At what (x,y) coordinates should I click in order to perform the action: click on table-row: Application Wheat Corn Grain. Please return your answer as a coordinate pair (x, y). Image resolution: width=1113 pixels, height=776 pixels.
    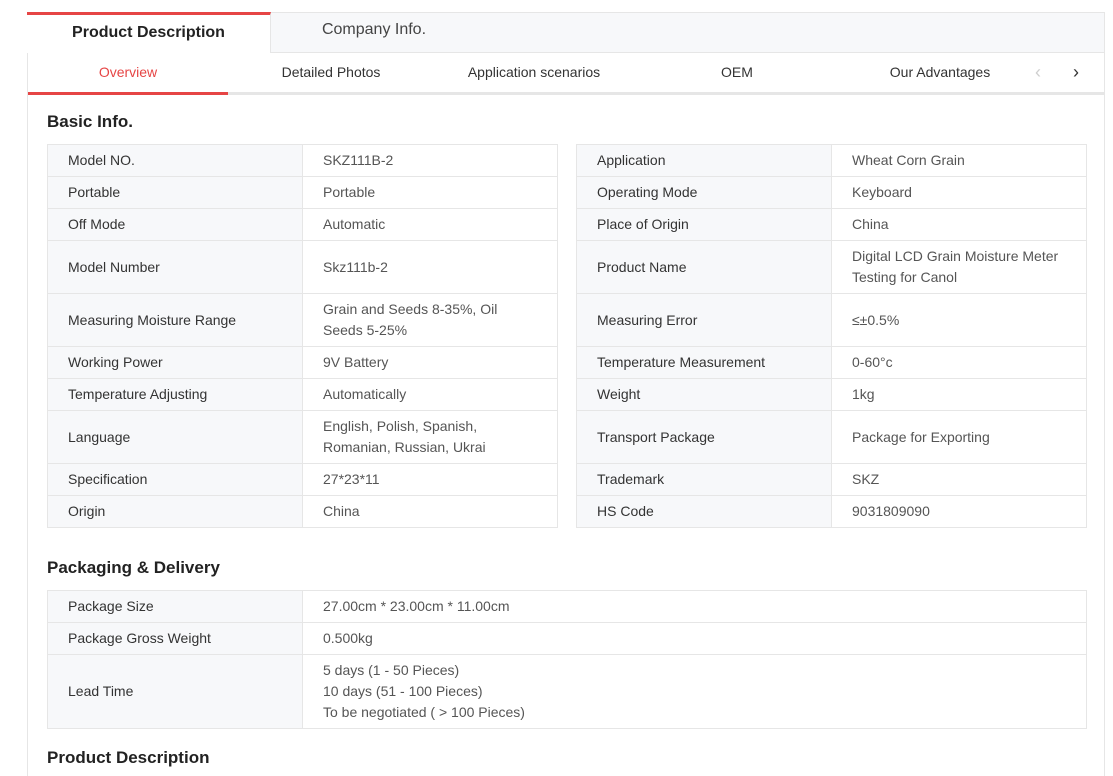
    Looking at the image, I should click on (831, 160).